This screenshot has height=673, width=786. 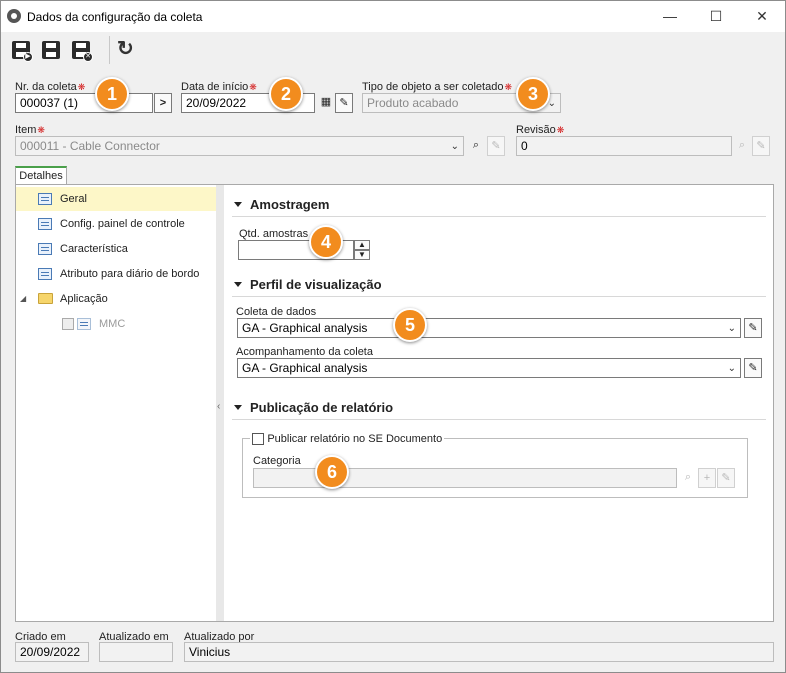 I want to click on panel-splitter: ‹, so click(x=220, y=403).